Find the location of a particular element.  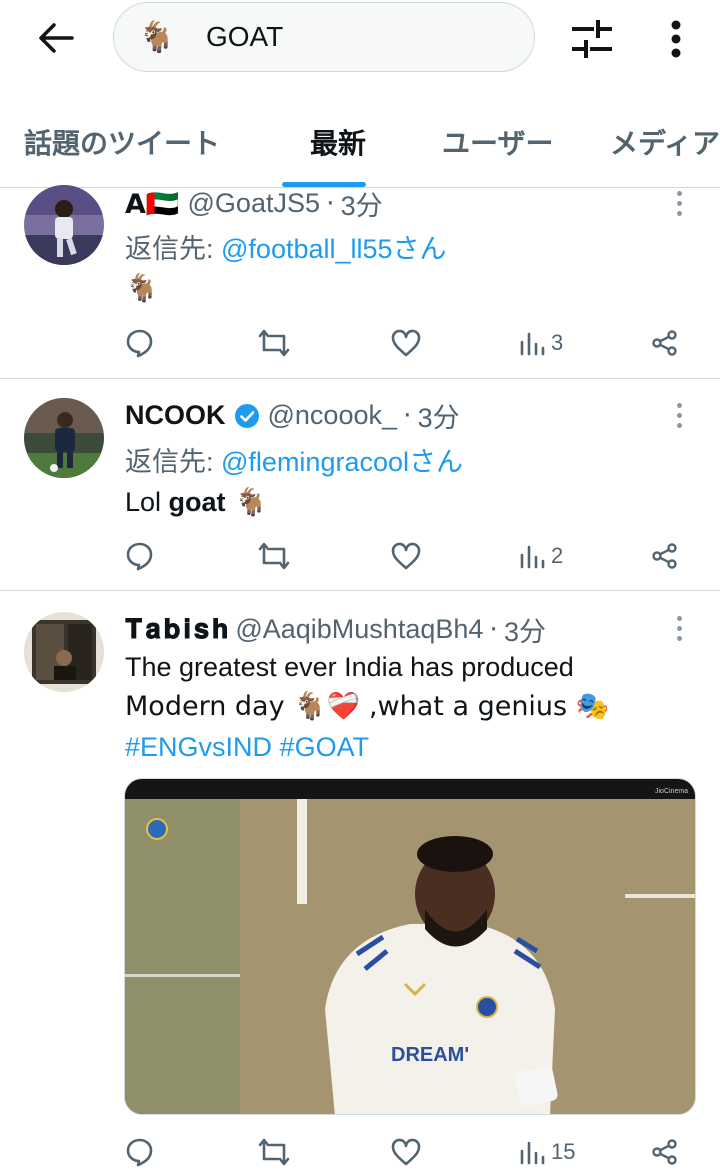

tweet-actions: 2 is located at coordinates (410, 556).